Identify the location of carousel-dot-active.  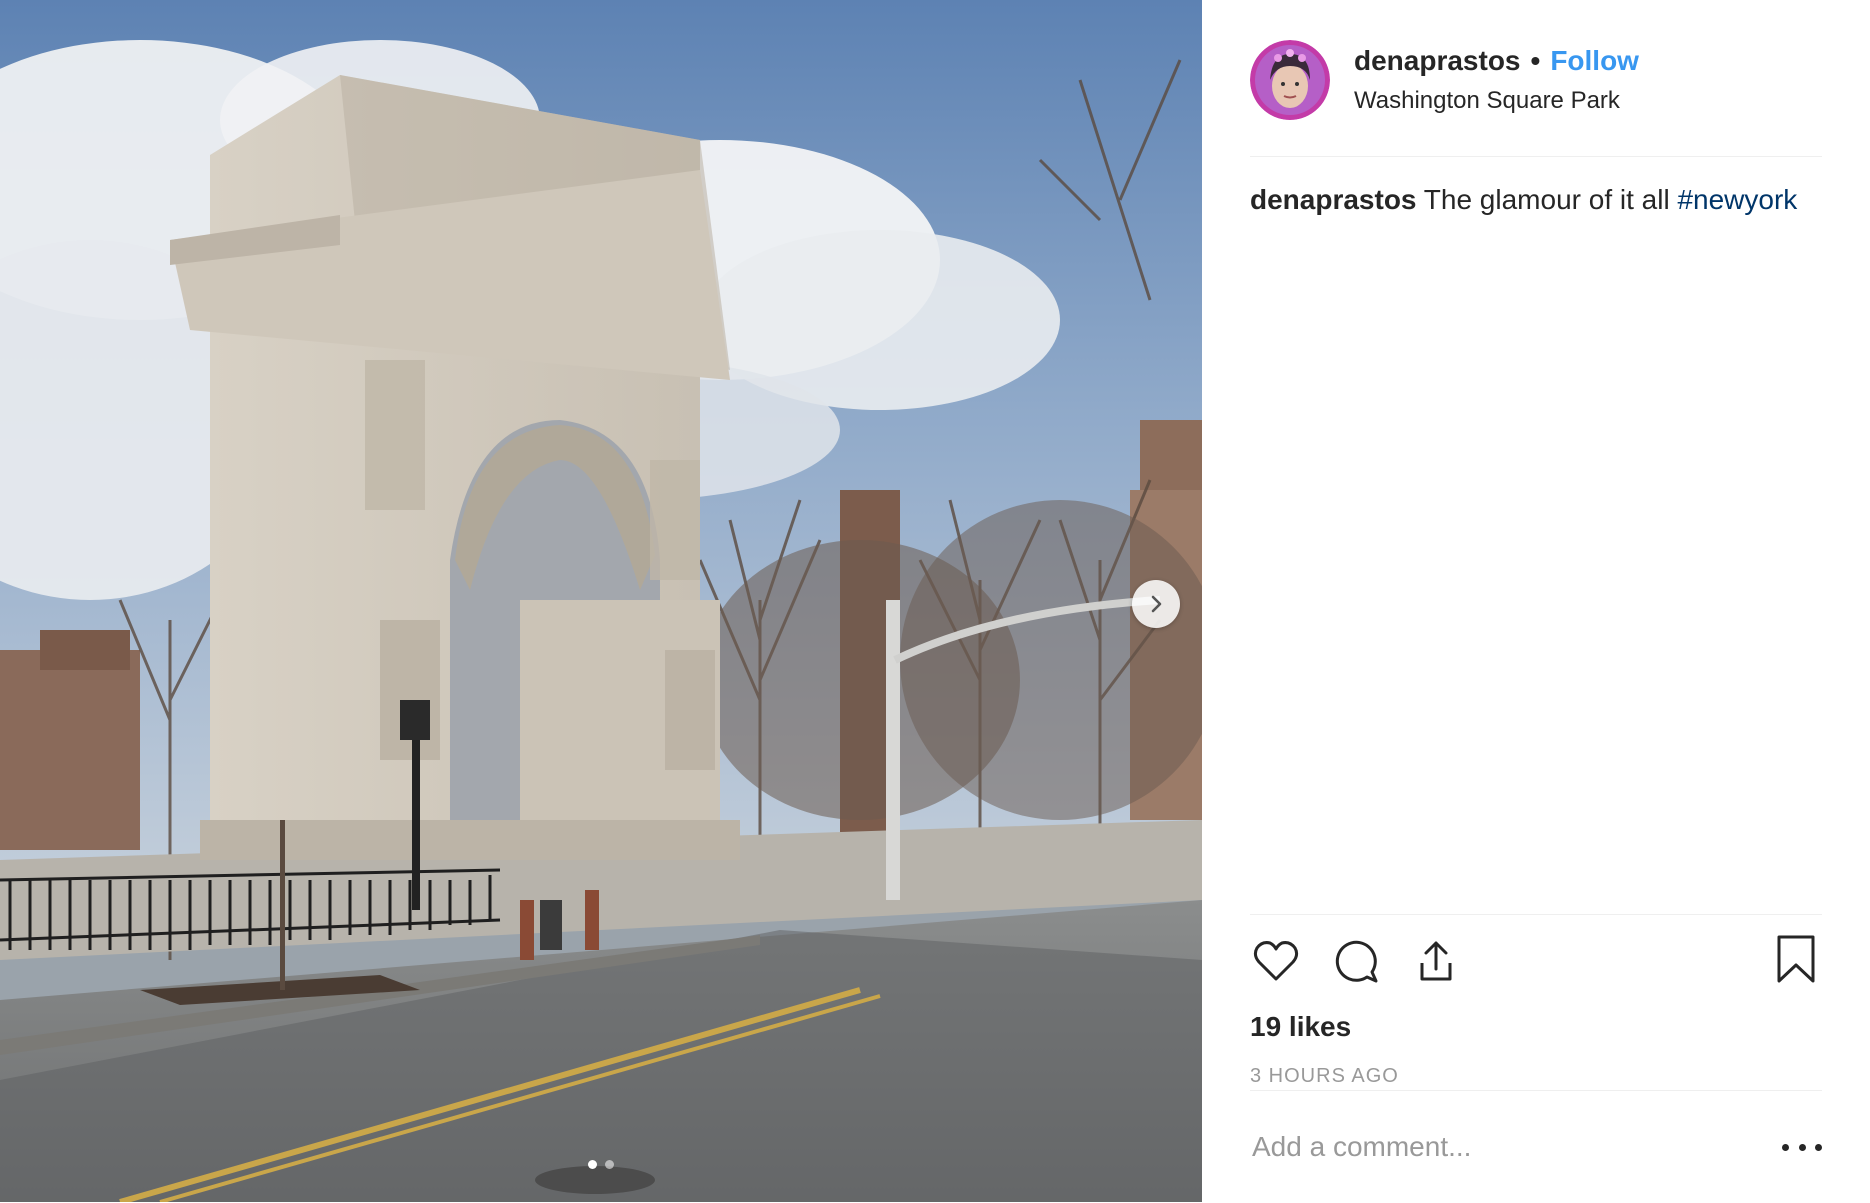
(592, 1164).